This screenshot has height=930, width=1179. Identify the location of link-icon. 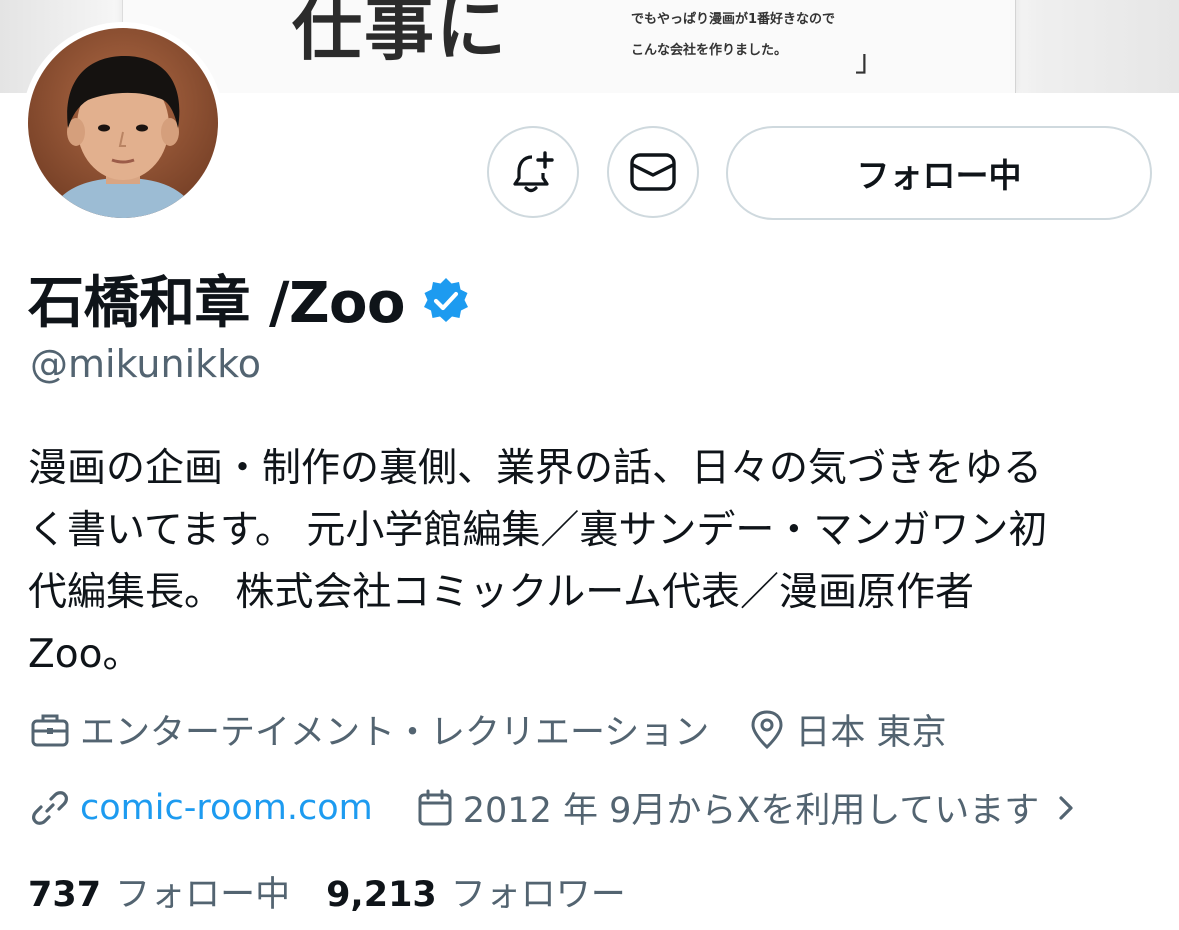
(50, 807).